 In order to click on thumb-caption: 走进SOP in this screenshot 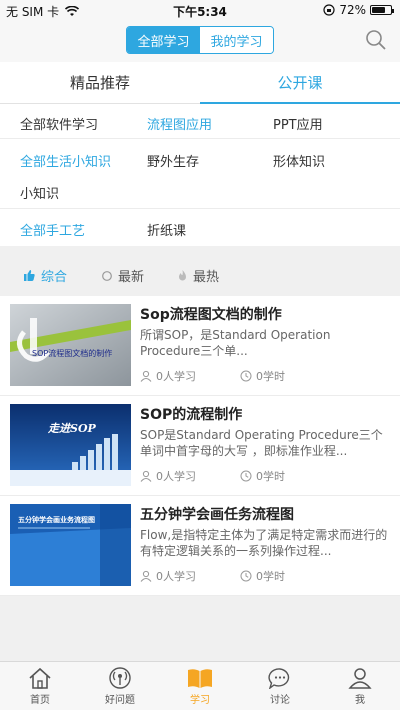, I will do `click(72, 428)`.